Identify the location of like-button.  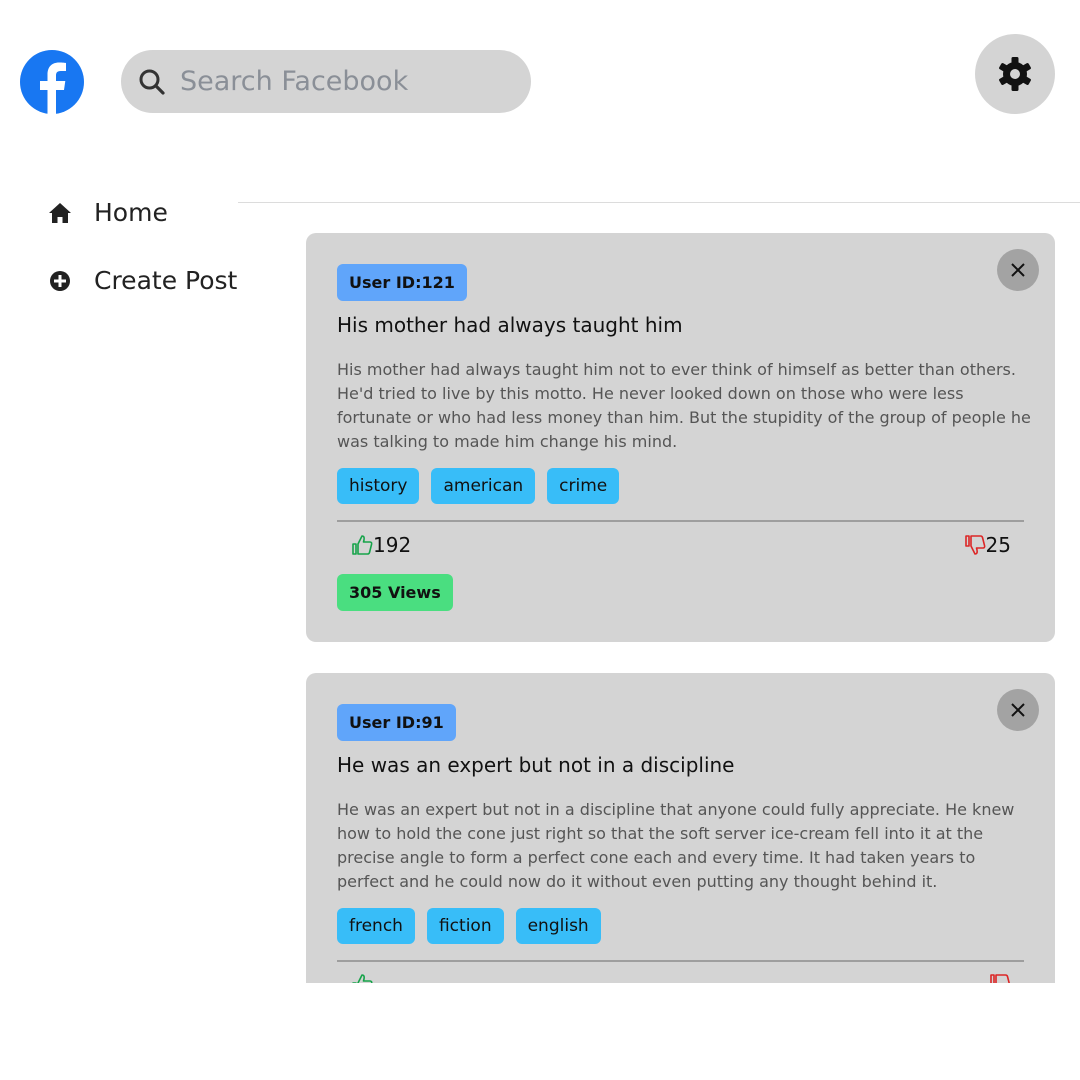
(362, 978).